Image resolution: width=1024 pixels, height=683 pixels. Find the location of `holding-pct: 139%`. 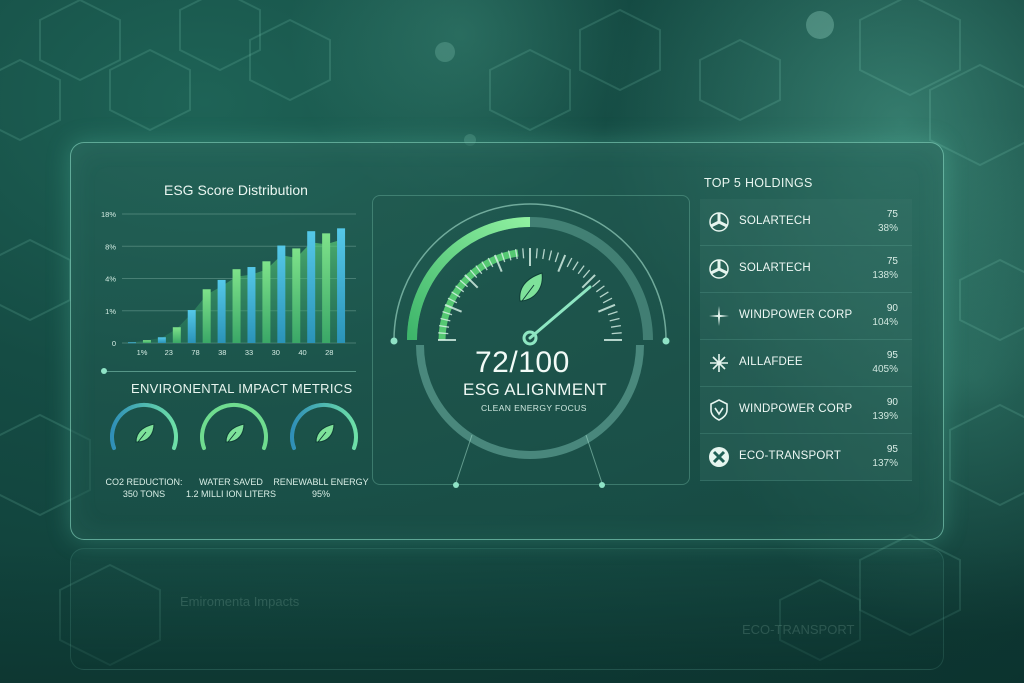

holding-pct: 139% is located at coordinates (885, 416).